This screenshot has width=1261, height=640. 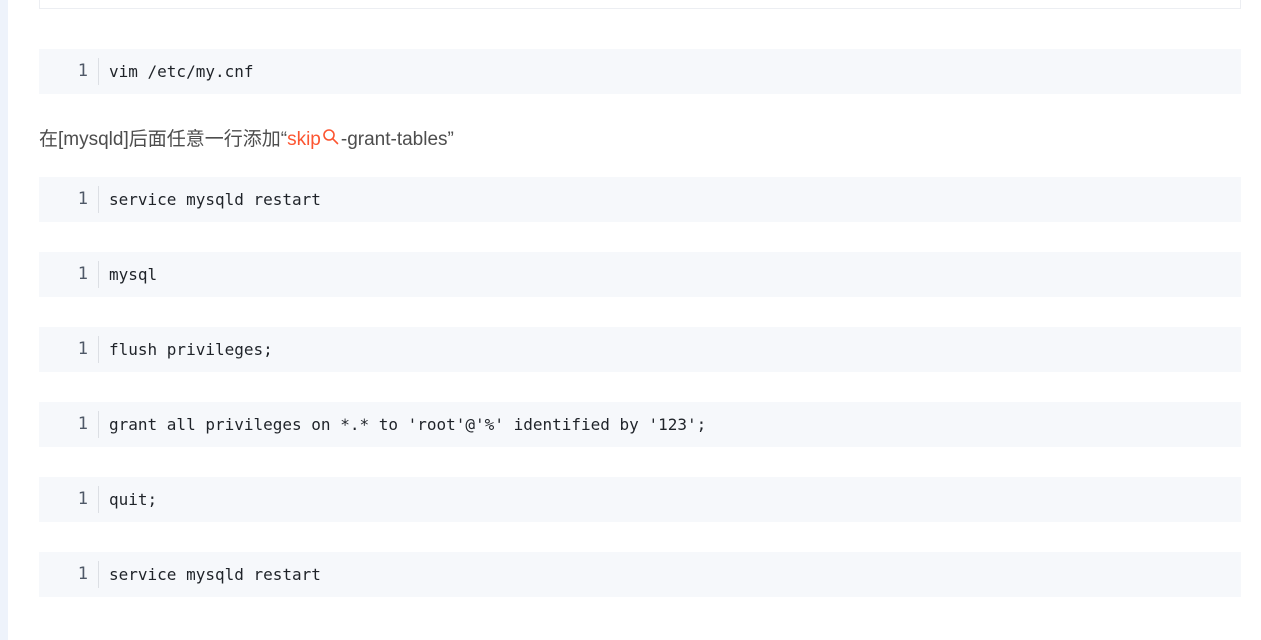 What do you see at coordinates (640, 274) in the screenshot?
I see `code-block-mysql: 1 mysql` at bounding box center [640, 274].